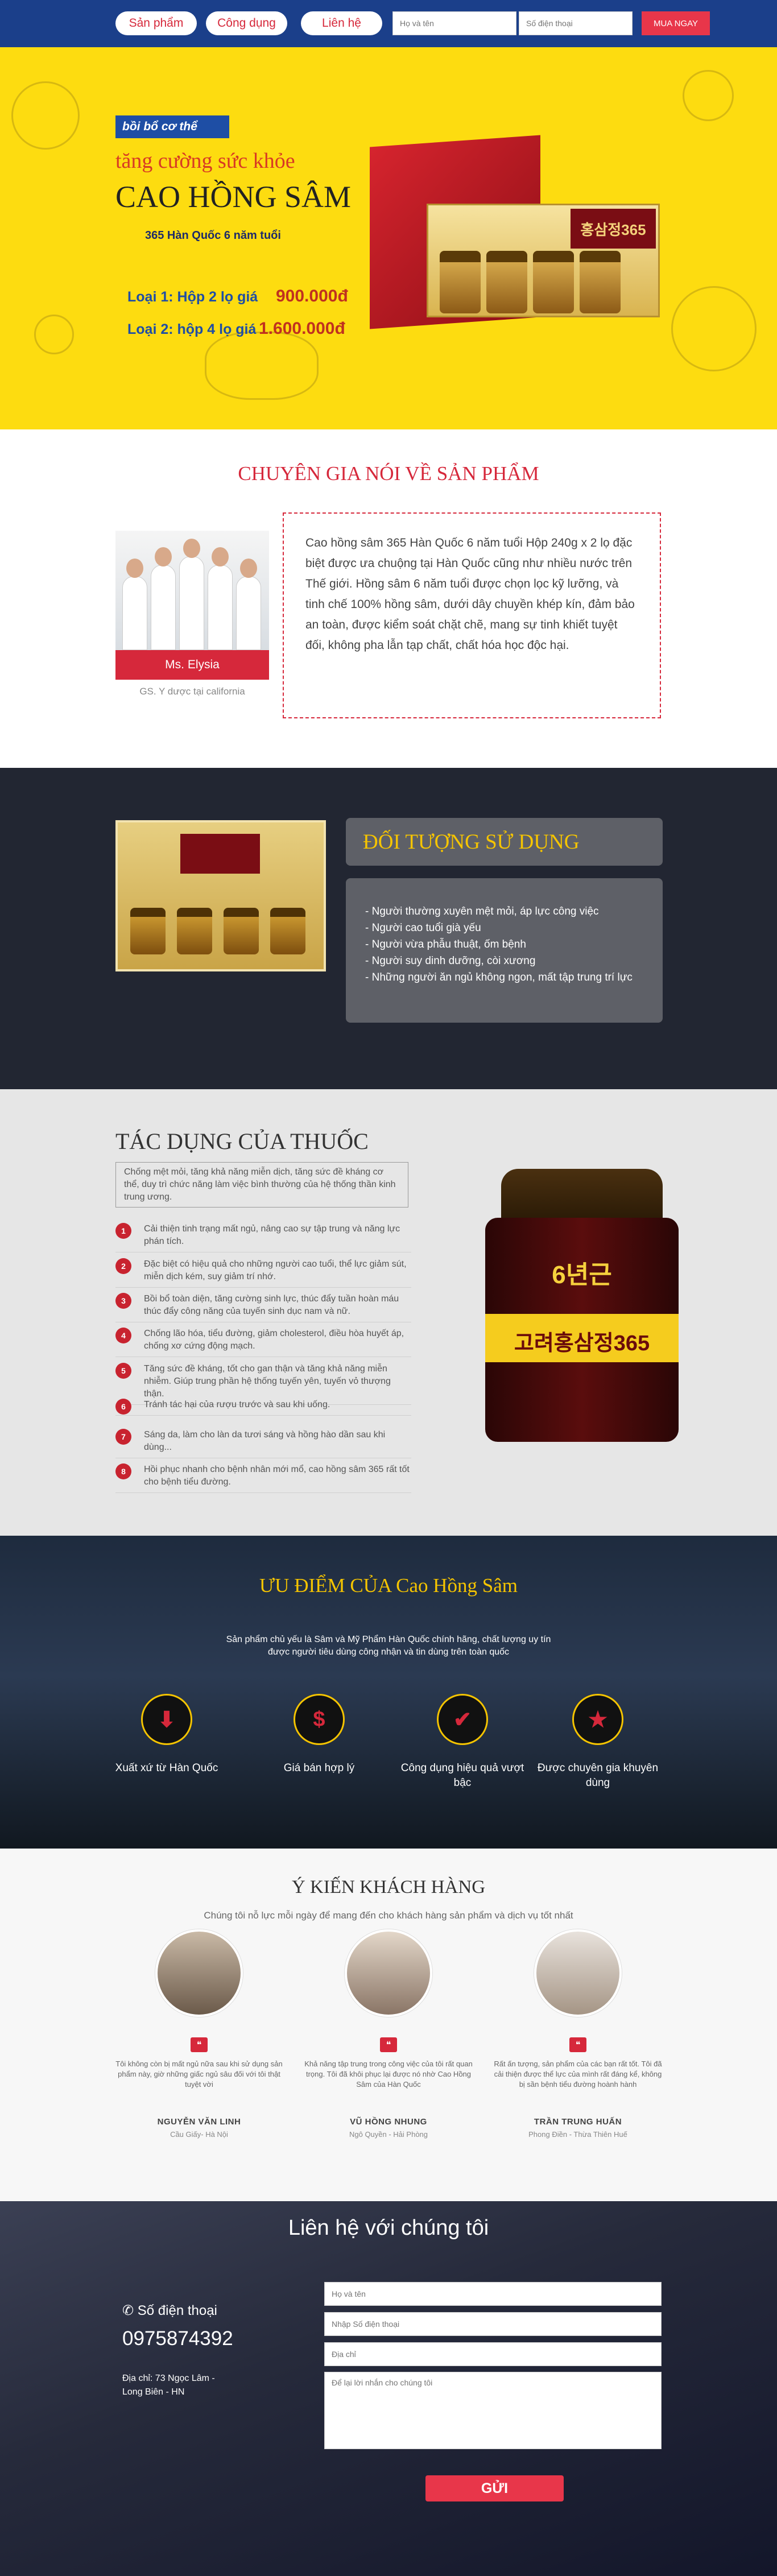 The image size is (777, 2576). Describe the element at coordinates (493, 2324) in the screenshot. I see `contact-phone-input` at that location.